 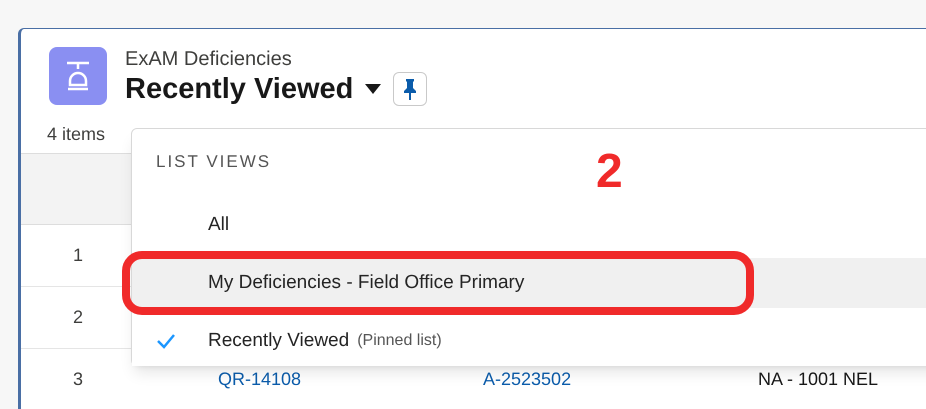 What do you see at coordinates (620, 379) in the screenshot?
I see `record-link: A-2523502` at bounding box center [620, 379].